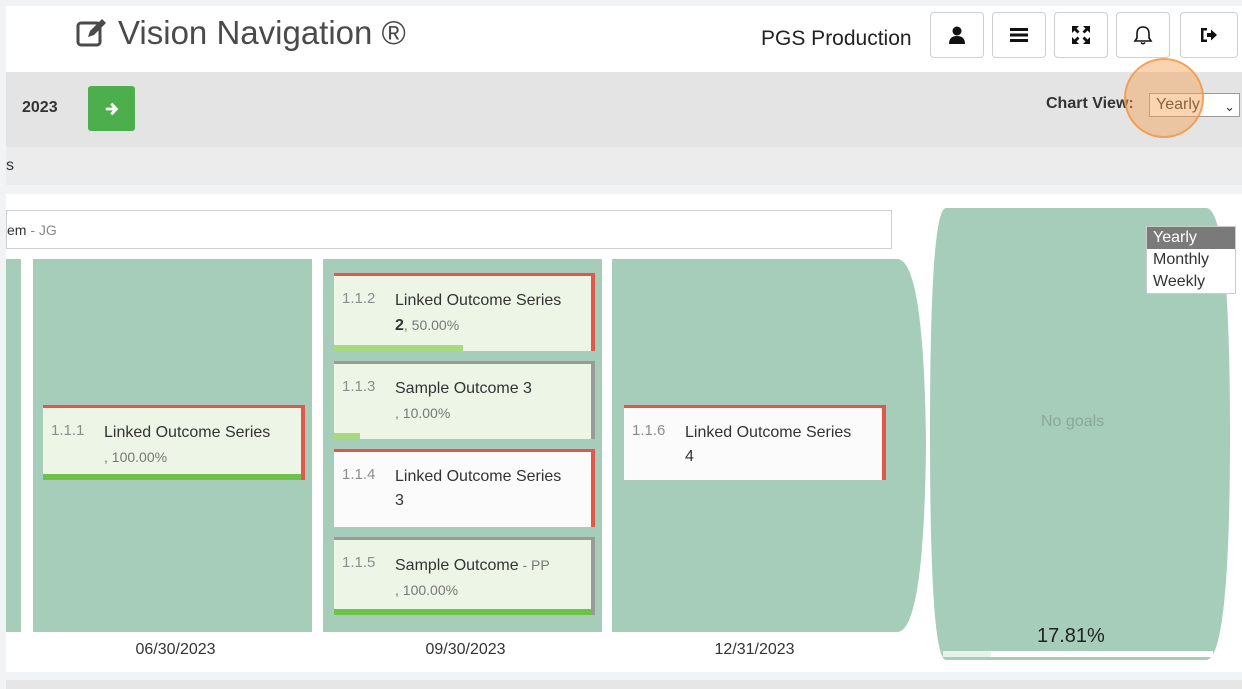  I want to click on chart-view-options: Yearly Monthly Weekly, so click(1191, 260).